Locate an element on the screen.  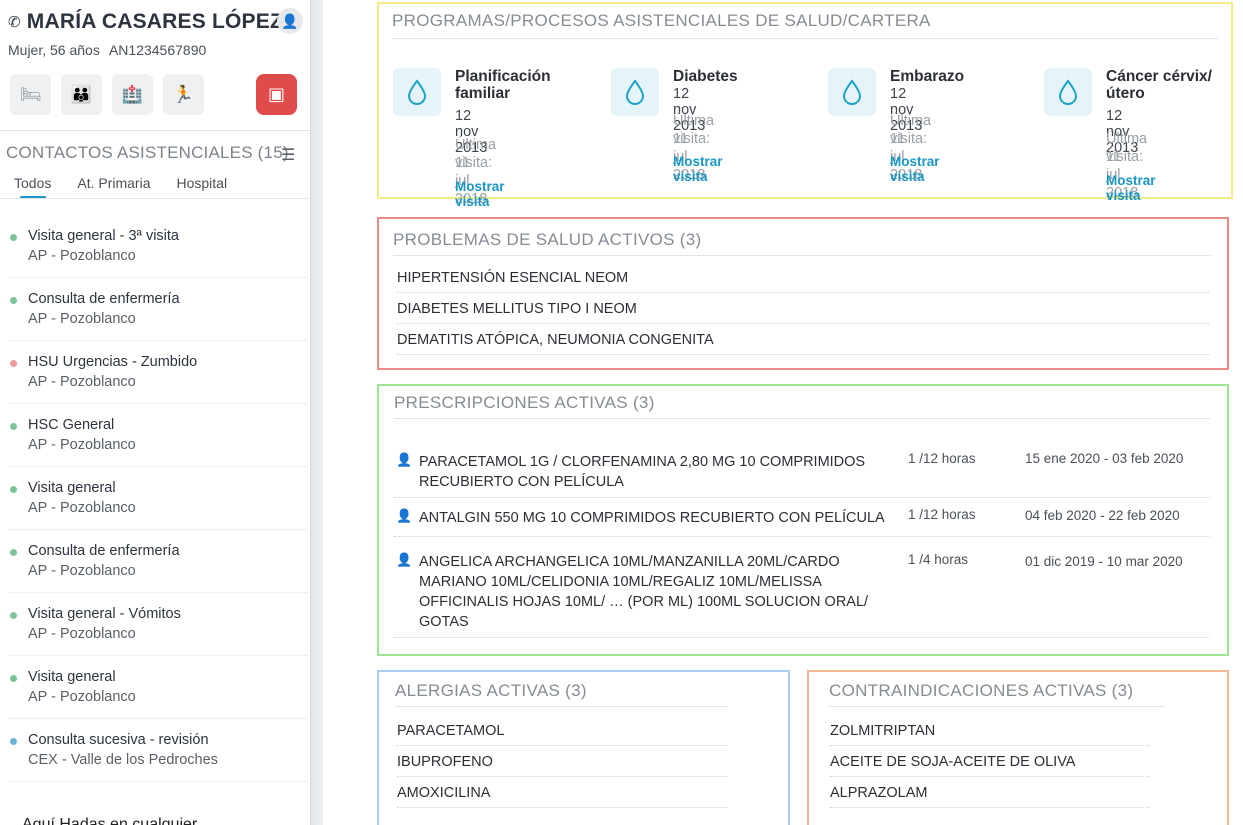
list-item: HSU Urgencias - Zumbido AP - Pozoblanco is located at coordinates (158, 372).